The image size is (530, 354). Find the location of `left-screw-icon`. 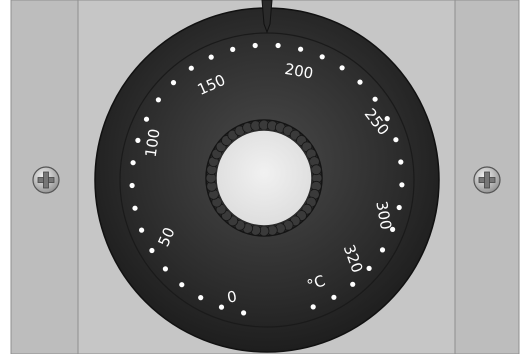

left-screw-icon is located at coordinates (46, 180).